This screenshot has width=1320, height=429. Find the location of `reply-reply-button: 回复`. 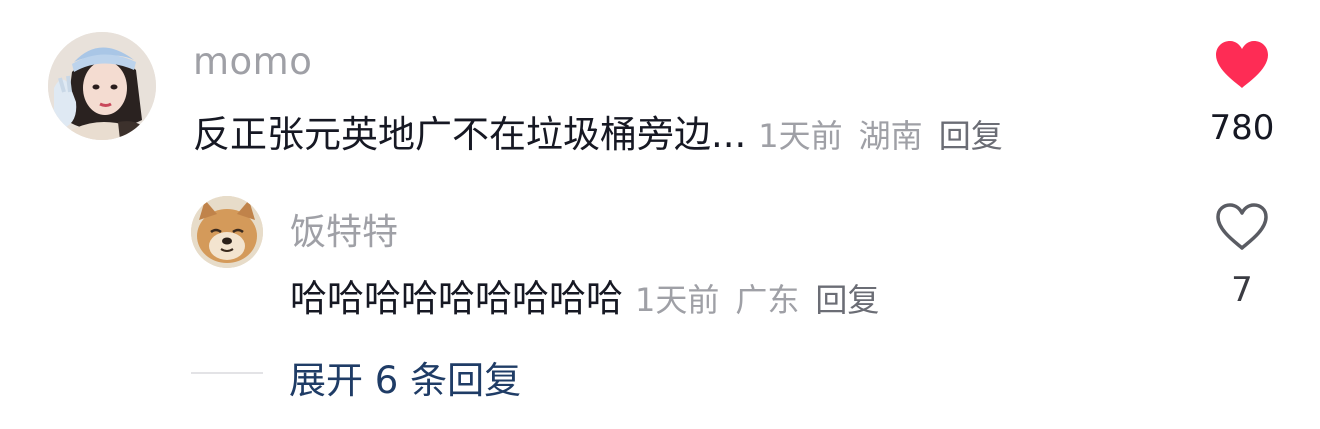

reply-reply-button: 回复 is located at coordinates (847, 298).